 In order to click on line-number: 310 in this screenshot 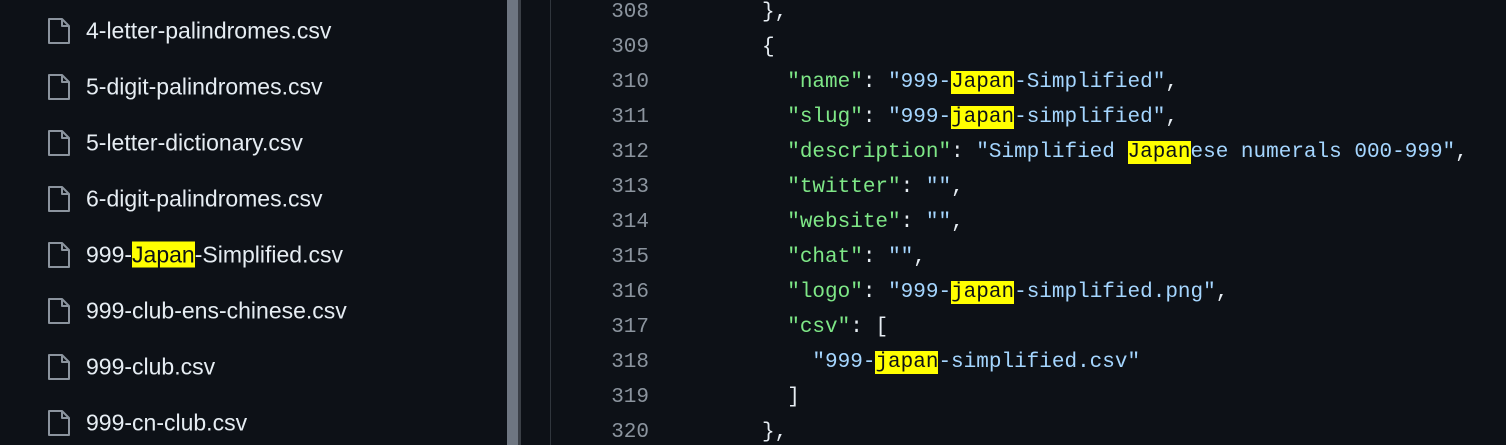, I will do `click(630, 82)`.